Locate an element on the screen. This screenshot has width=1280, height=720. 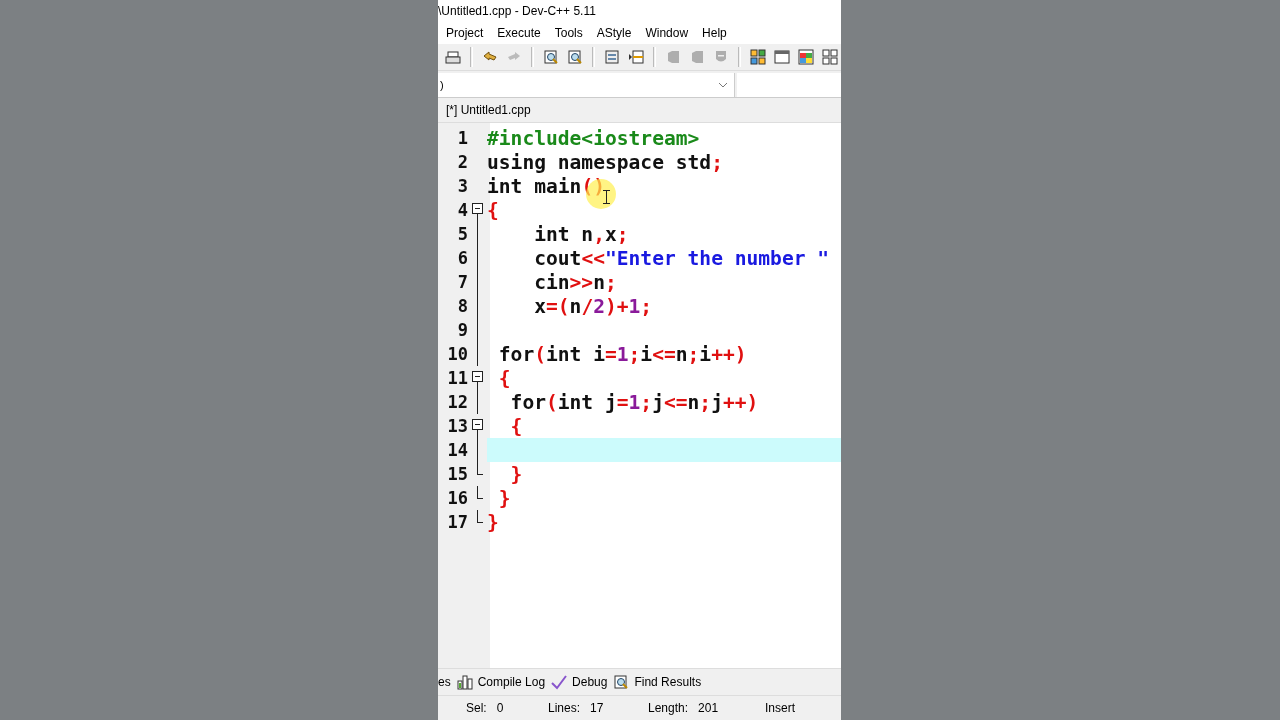
line-number: 14 is located at coordinates (457, 450).